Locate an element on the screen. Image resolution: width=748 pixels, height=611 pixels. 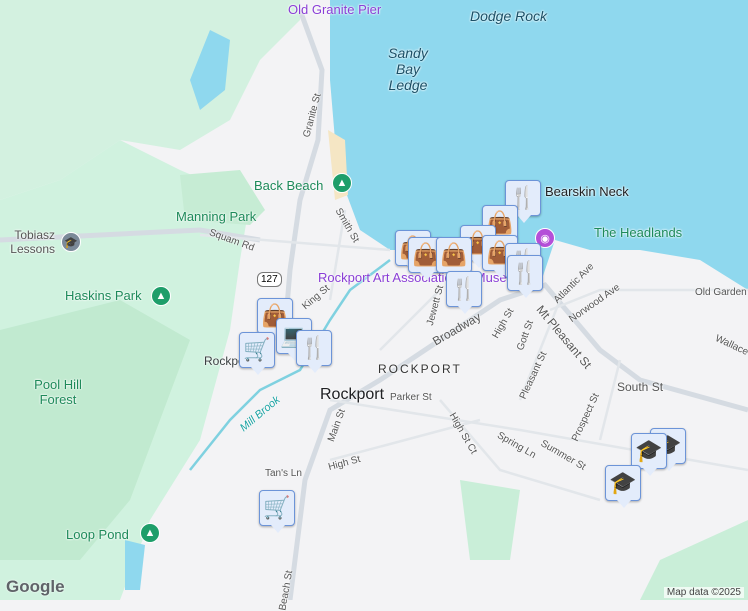
park-the-headlands: The Headlands is located at coordinates (638, 232).